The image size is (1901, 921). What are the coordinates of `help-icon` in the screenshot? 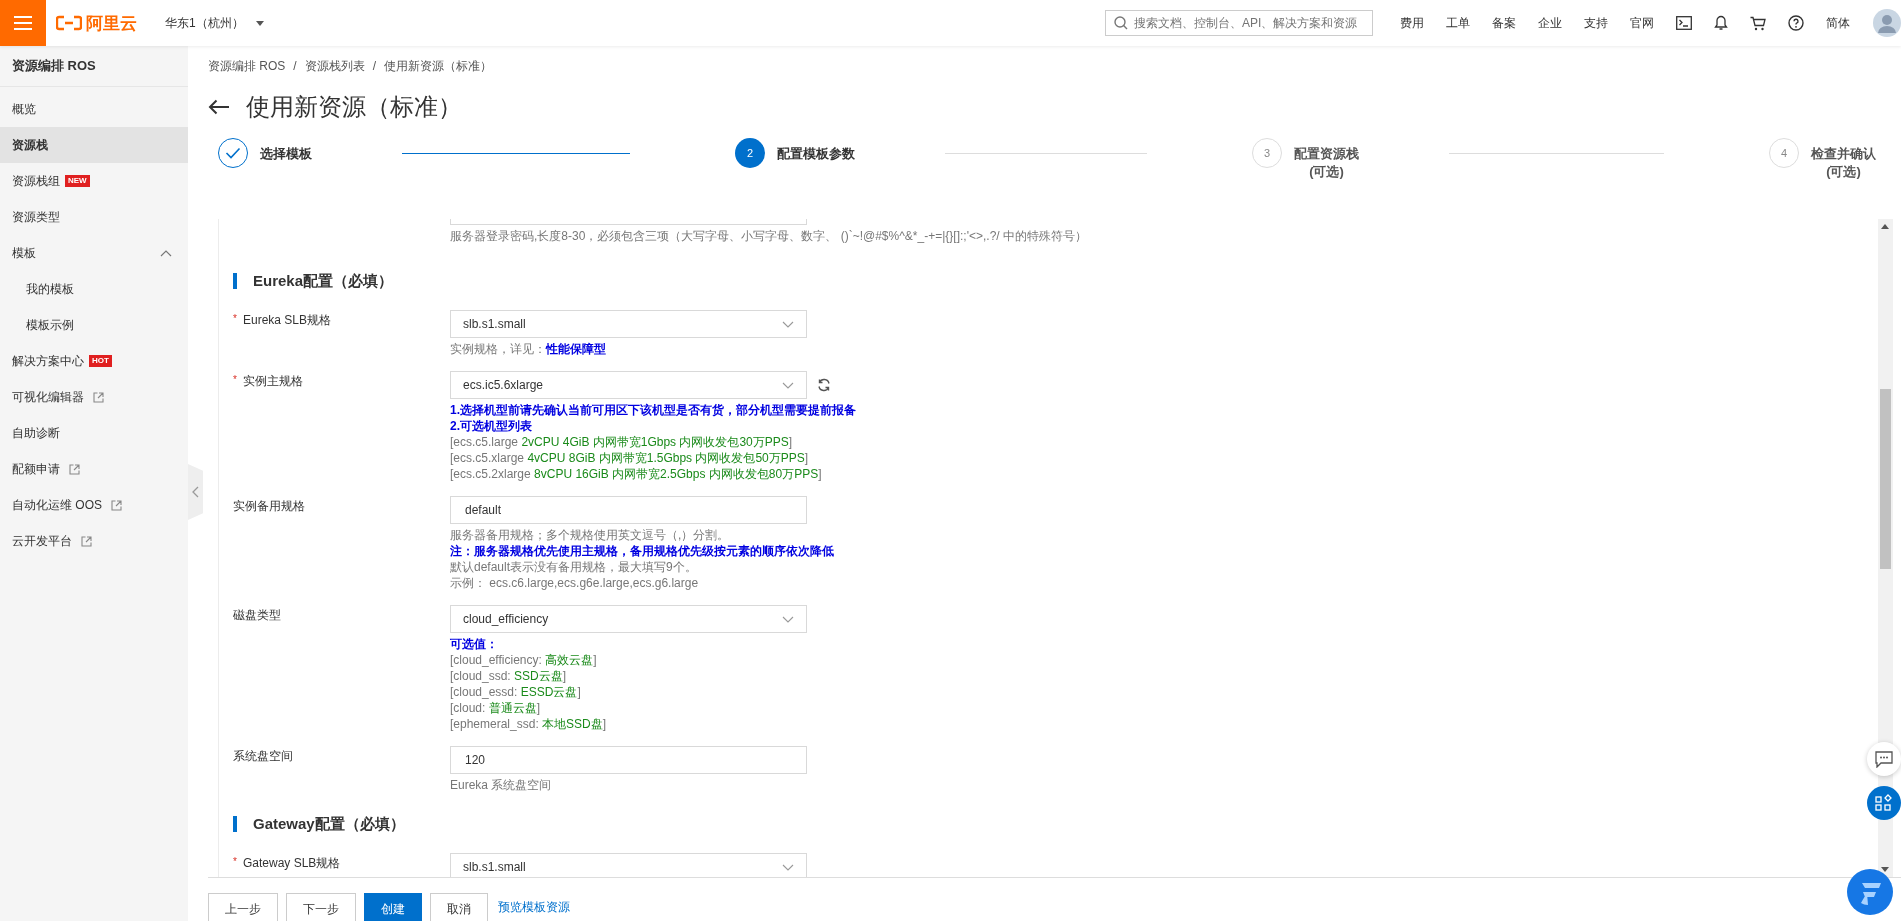 It's located at (1796, 23).